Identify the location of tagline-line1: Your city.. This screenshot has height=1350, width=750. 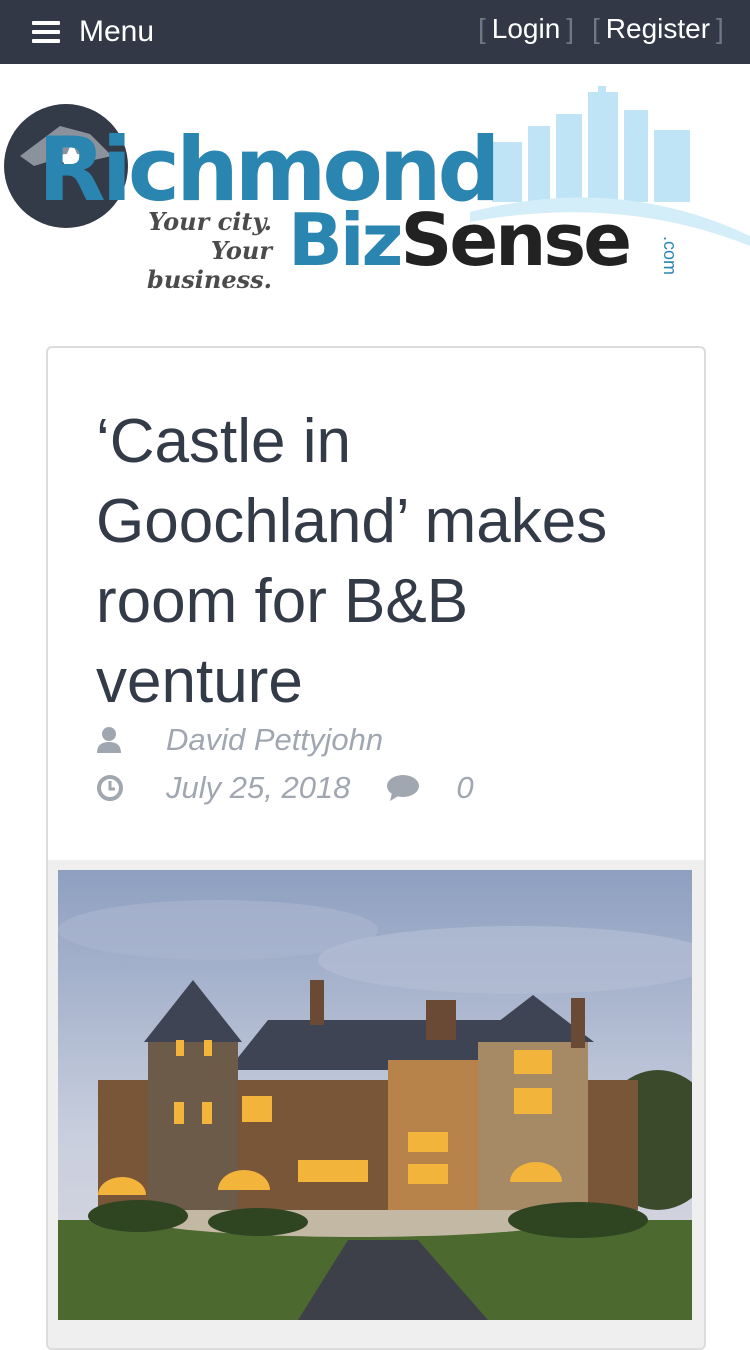
(210, 221).